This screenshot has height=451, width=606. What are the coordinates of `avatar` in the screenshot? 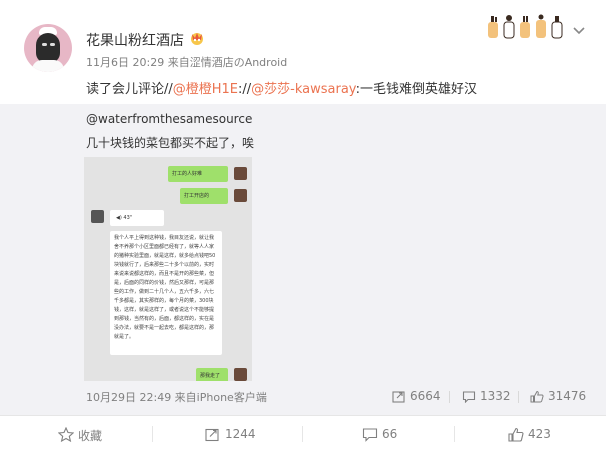 It's located at (48, 48).